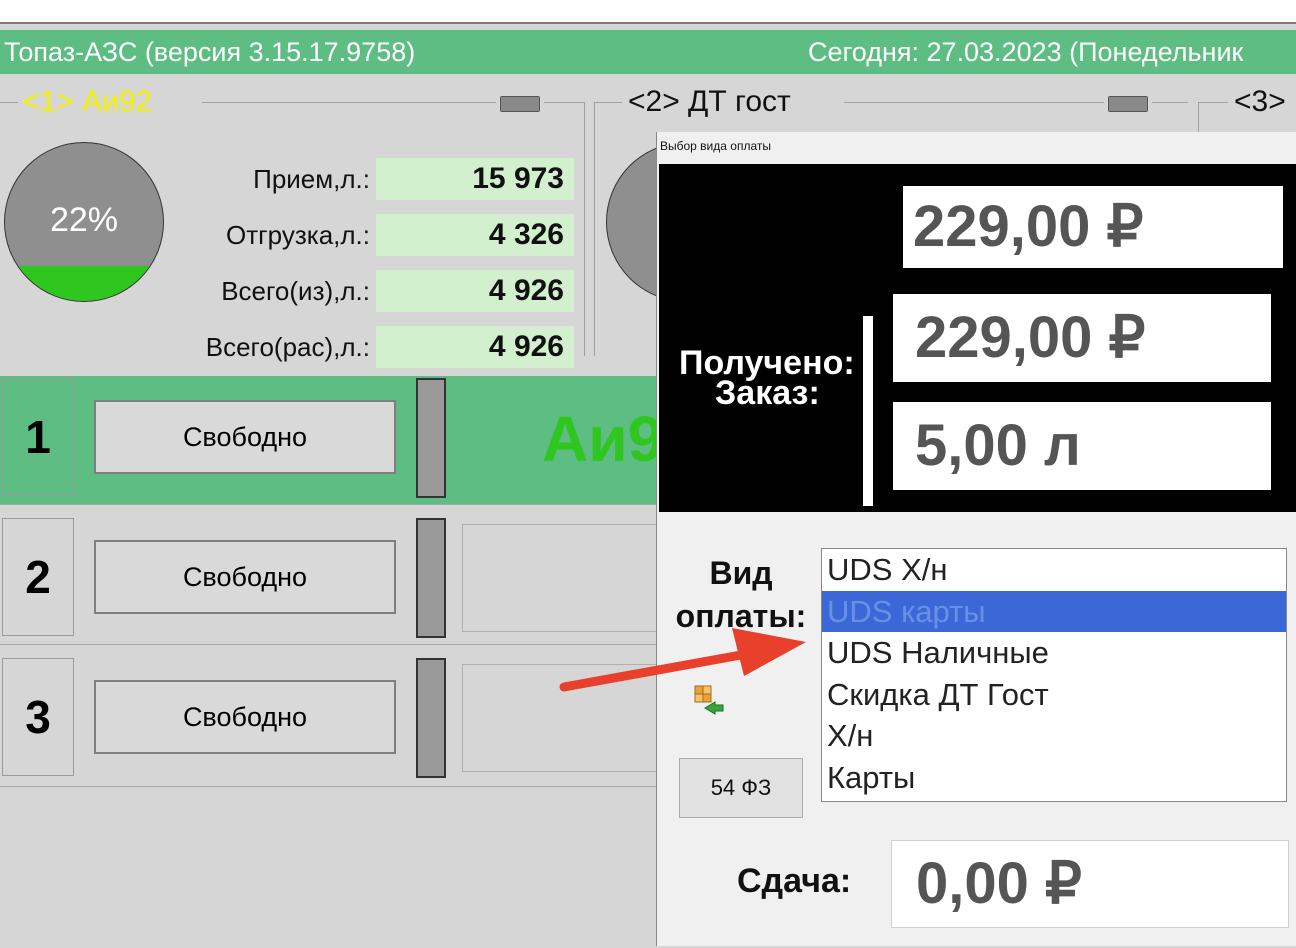  What do you see at coordinates (709, 101) in the screenshot?
I see `pump-title-2: <2> ДТ гост` at bounding box center [709, 101].